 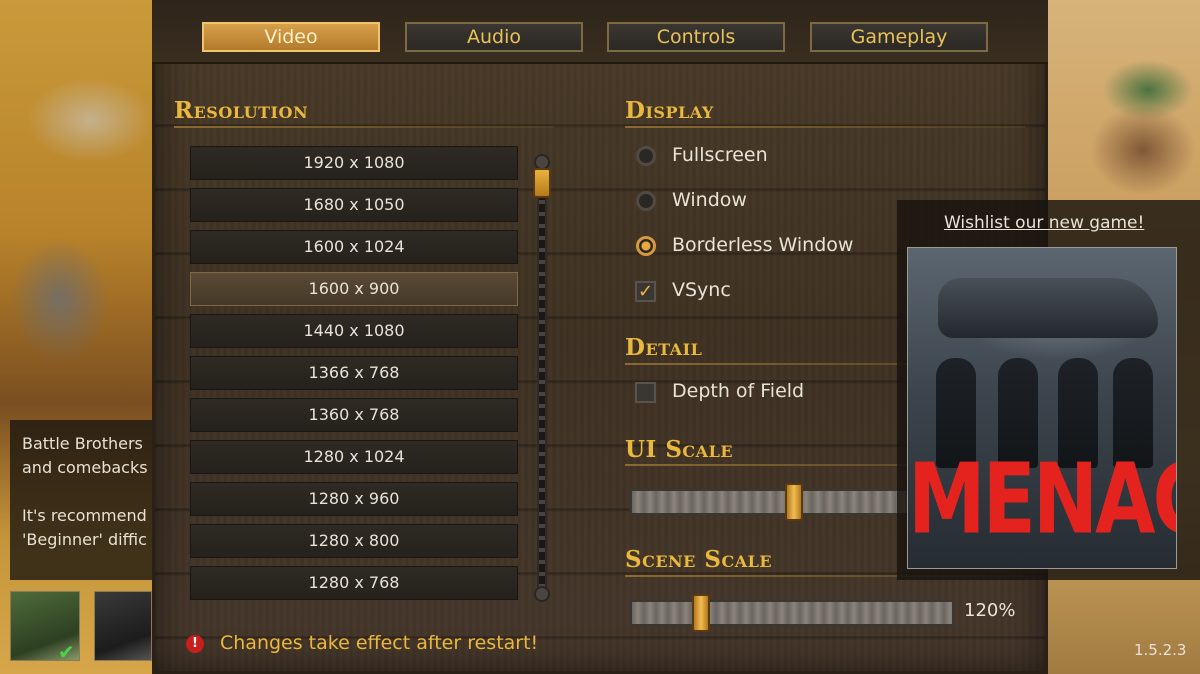 I want to click on resolution-option: 1920 x 1080, so click(x=354, y=163).